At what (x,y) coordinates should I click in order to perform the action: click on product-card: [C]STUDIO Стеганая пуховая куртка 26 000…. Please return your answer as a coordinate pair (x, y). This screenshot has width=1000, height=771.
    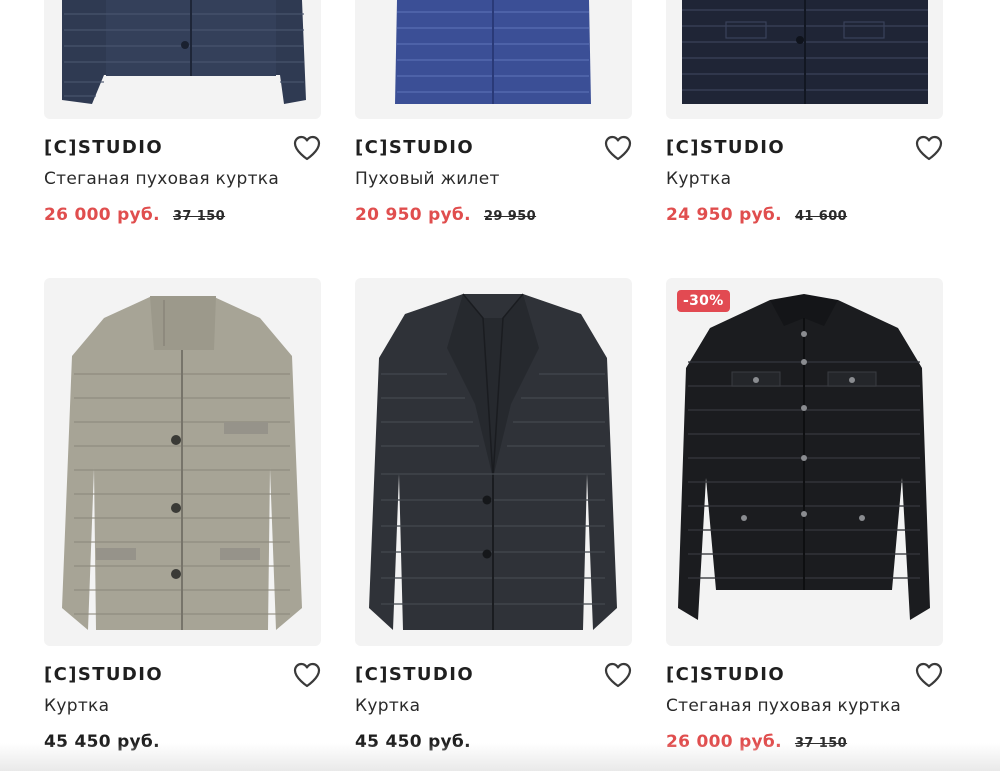
    Looking at the image, I should click on (182, 115).